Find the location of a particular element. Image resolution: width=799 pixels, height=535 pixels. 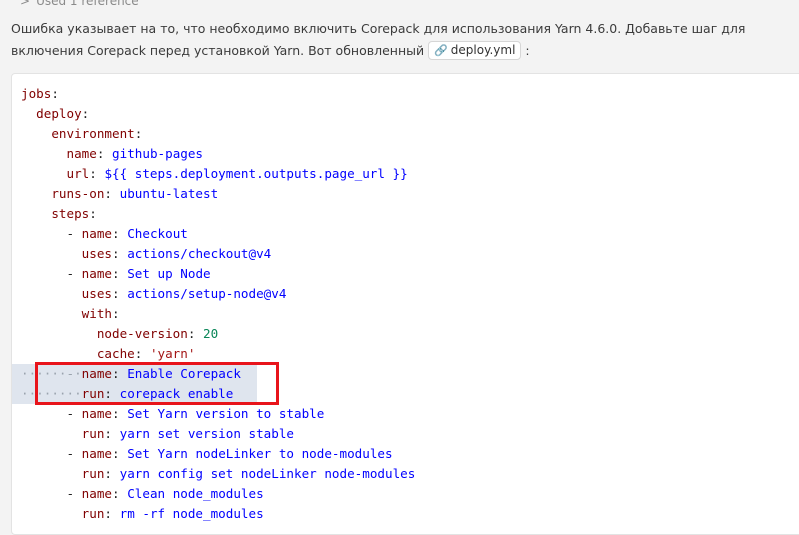

code-value: Checkout is located at coordinates (157, 233).